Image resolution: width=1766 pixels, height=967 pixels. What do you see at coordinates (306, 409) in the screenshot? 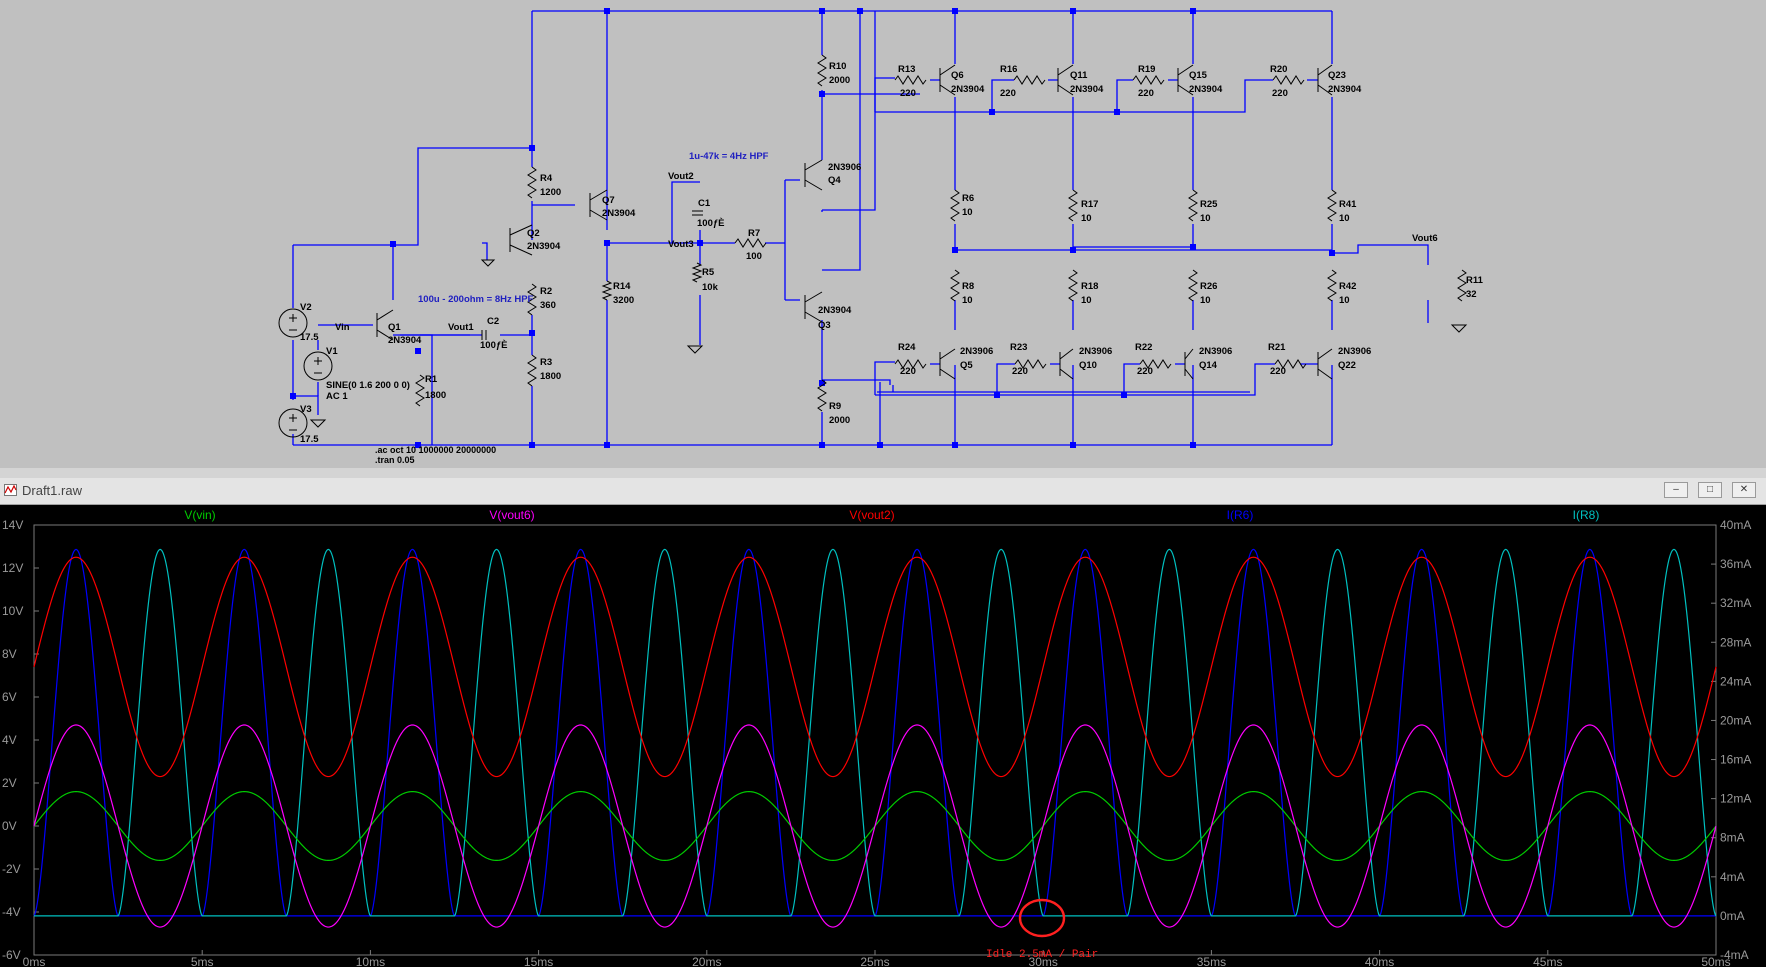
I see `v3-ref: V3` at bounding box center [306, 409].